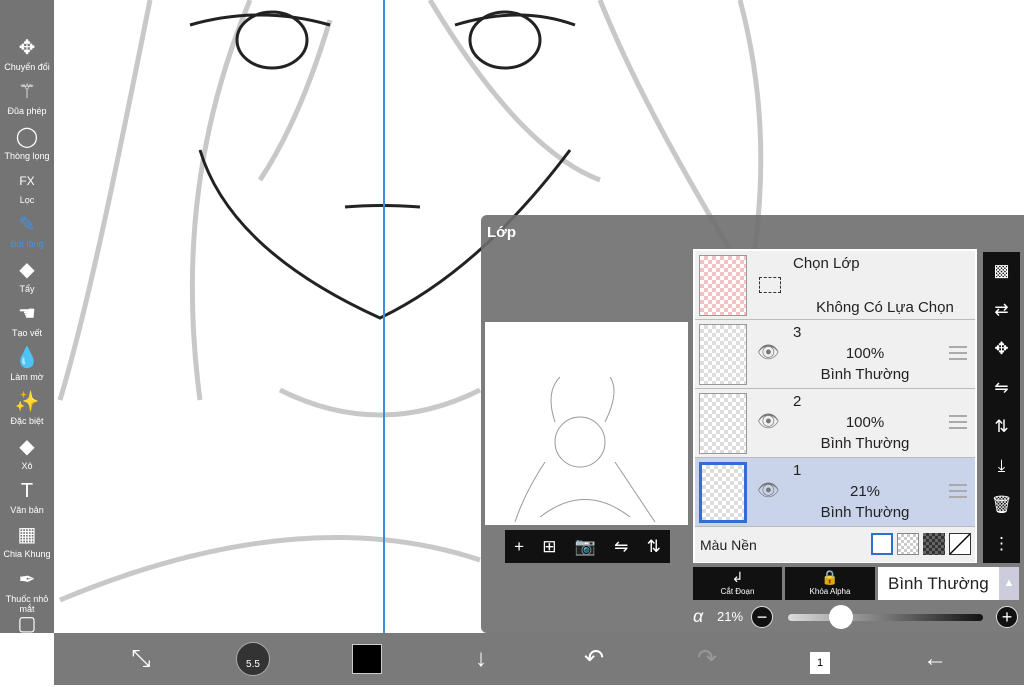  I want to click on brush-size-button: 5.5, so click(253, 659).